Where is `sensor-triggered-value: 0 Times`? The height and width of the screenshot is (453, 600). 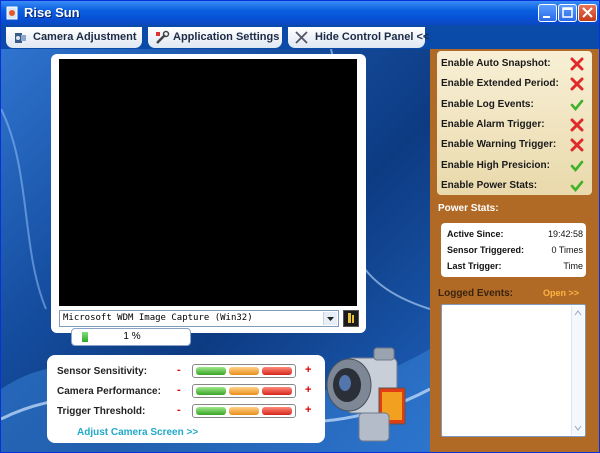 sensor-triggered-value: 0 Times is located at coordinates (567, 250).